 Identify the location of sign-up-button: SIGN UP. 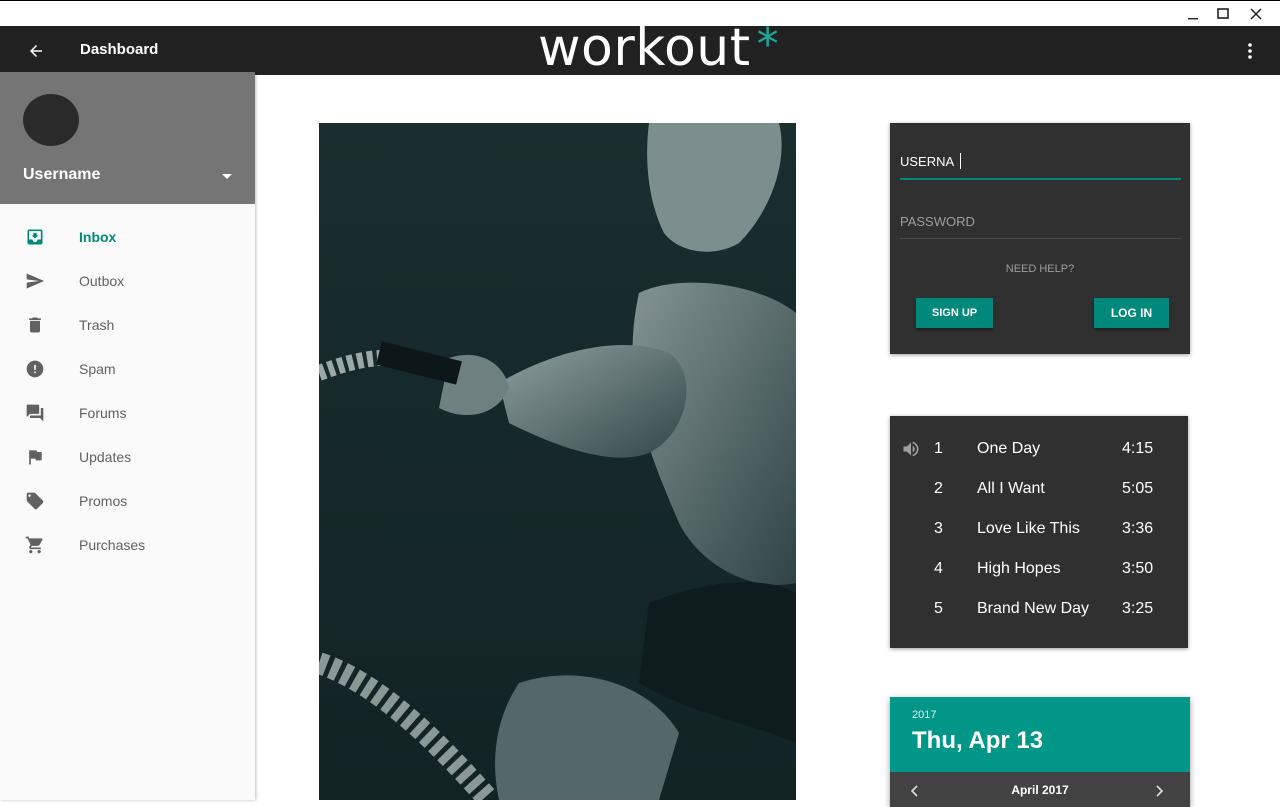
(954, 313).